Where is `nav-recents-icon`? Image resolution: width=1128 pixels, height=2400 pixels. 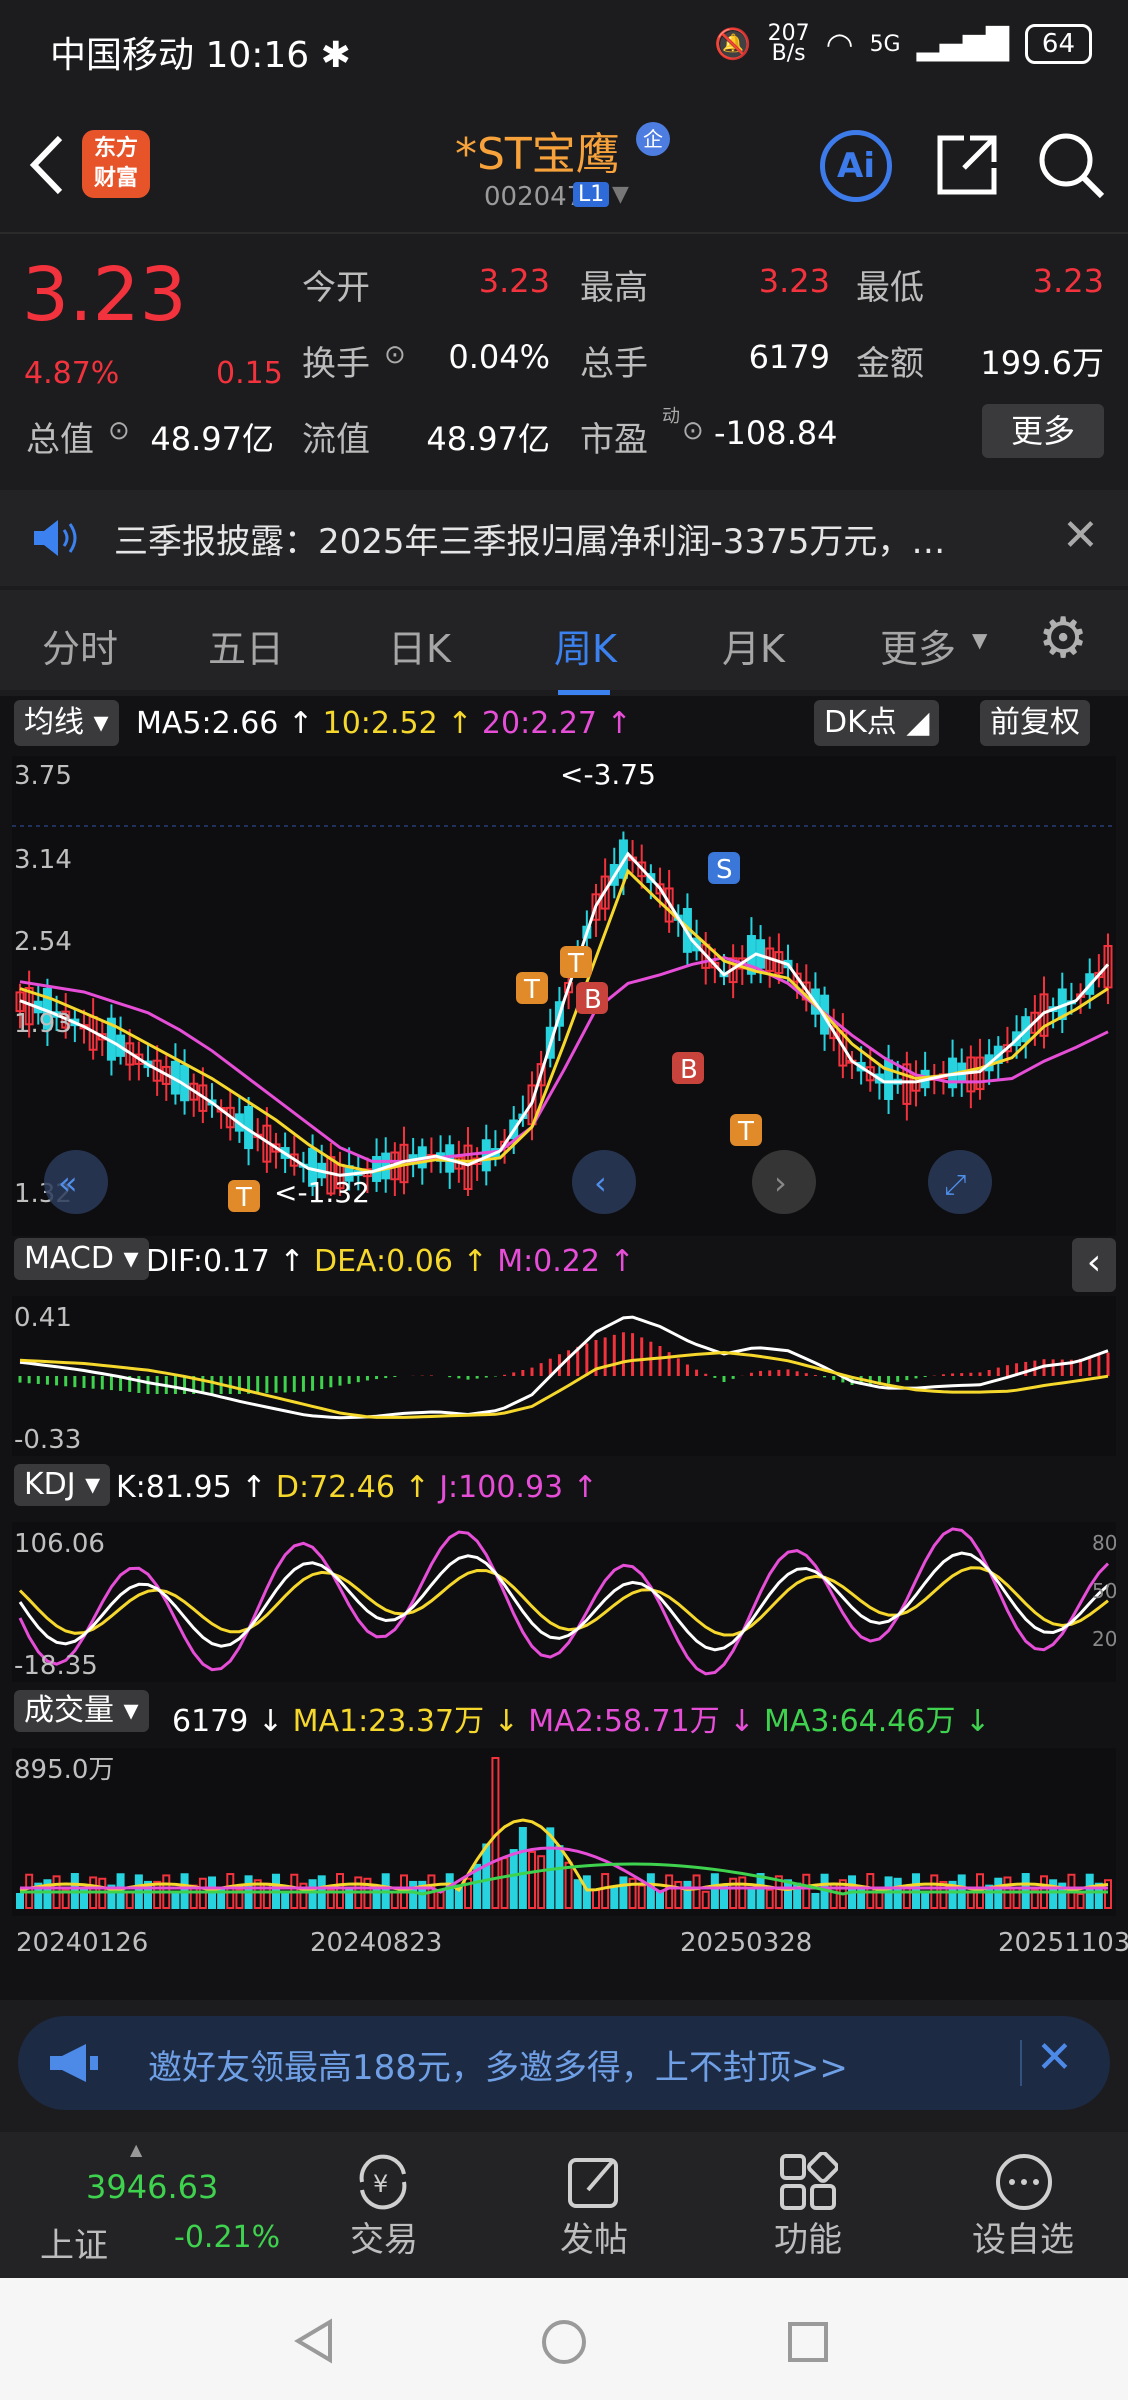
nav-recents-icon is located at coordinates (808, 2342).